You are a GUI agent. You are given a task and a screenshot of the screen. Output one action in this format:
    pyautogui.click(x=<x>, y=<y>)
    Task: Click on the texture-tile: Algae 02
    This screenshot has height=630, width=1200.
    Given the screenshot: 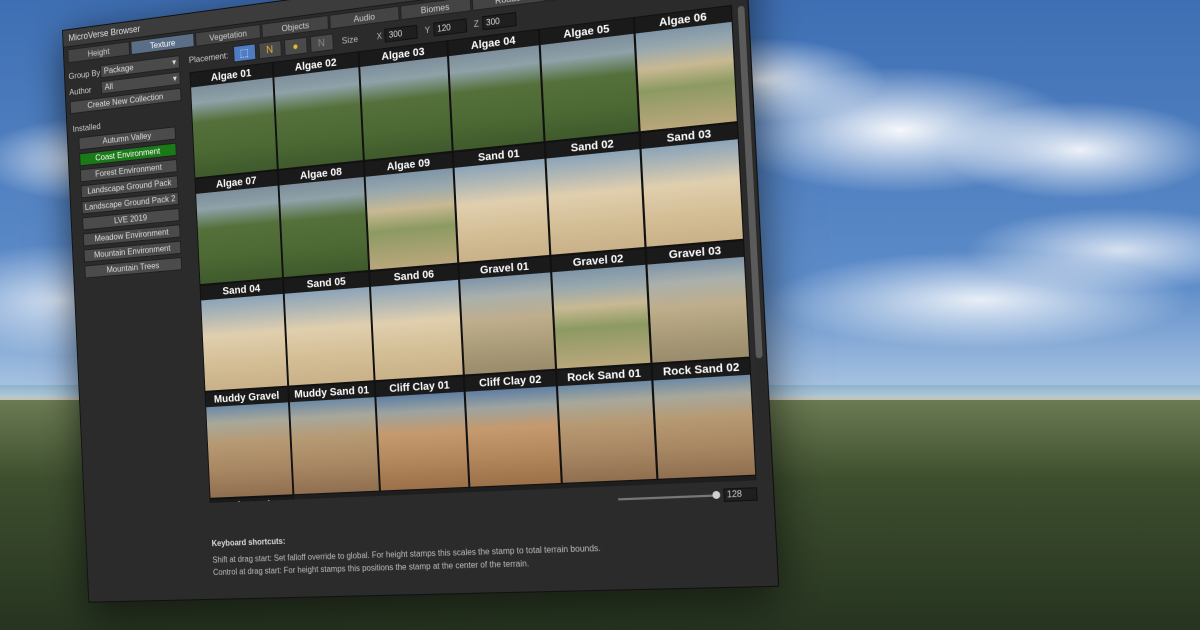 What is the action you would take?
    pyautogui.click(x=318, y=110)
    